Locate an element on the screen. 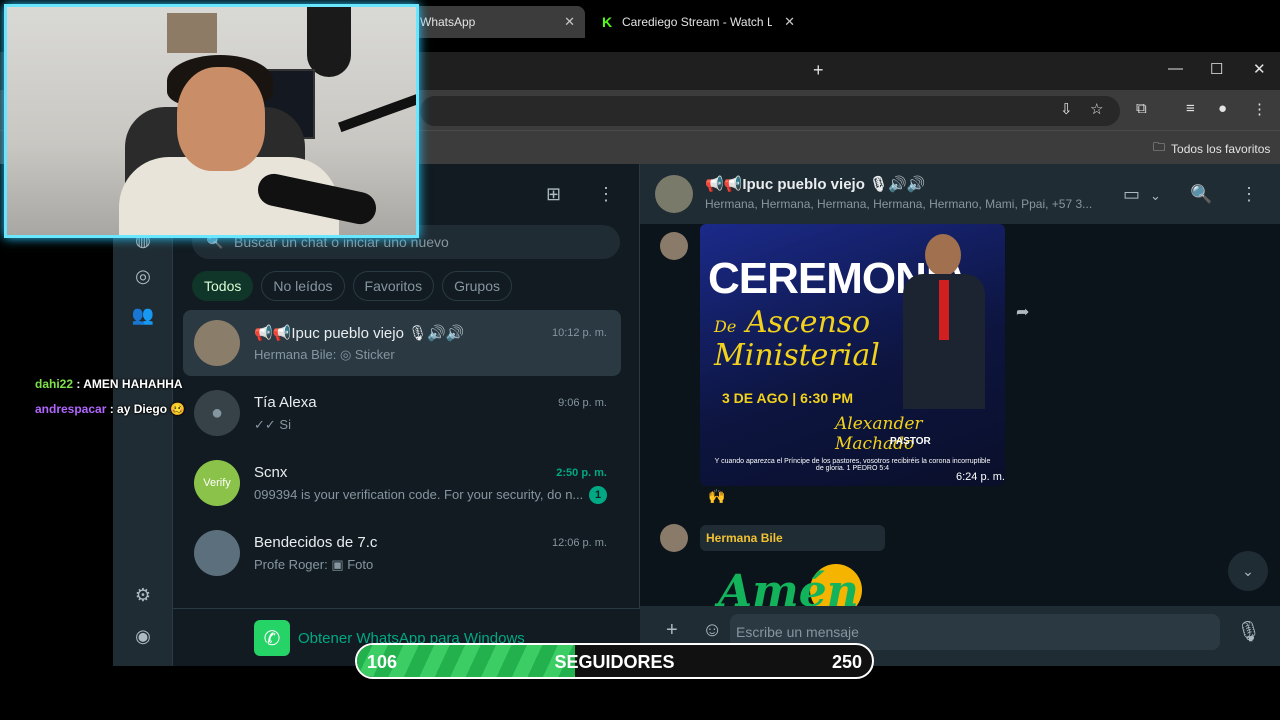 The width and height of the screenshot is (1280, 720). tab-label: Carediego Stream - Watch Live is located at coordinates (697, 22).